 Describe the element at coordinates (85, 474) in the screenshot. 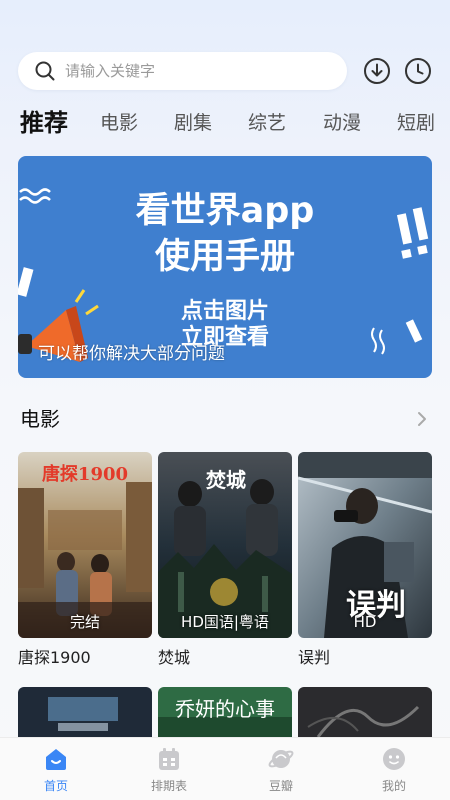

I see `poster-title: 唐探1900` at that location.